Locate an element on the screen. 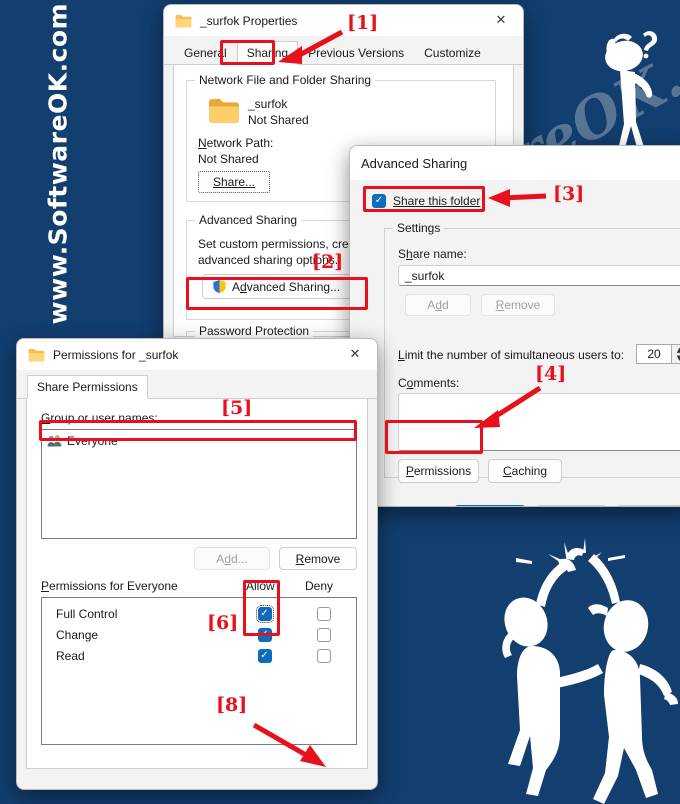 Image resolution: width=680 pixels, height=804 pixels. network-path-label: Network Path: is located at coordinates (236, 143).